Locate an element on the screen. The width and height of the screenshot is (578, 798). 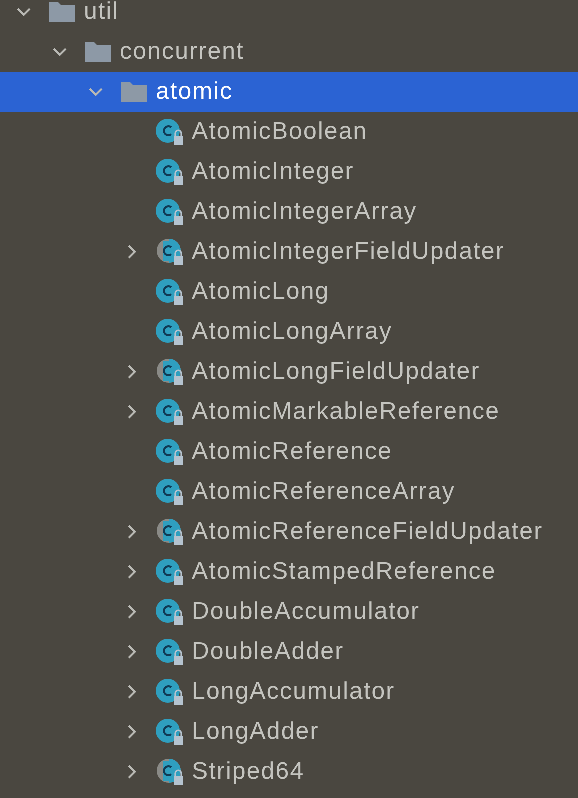
class-name: LongAccumulator is located at coordinates (294, 692).